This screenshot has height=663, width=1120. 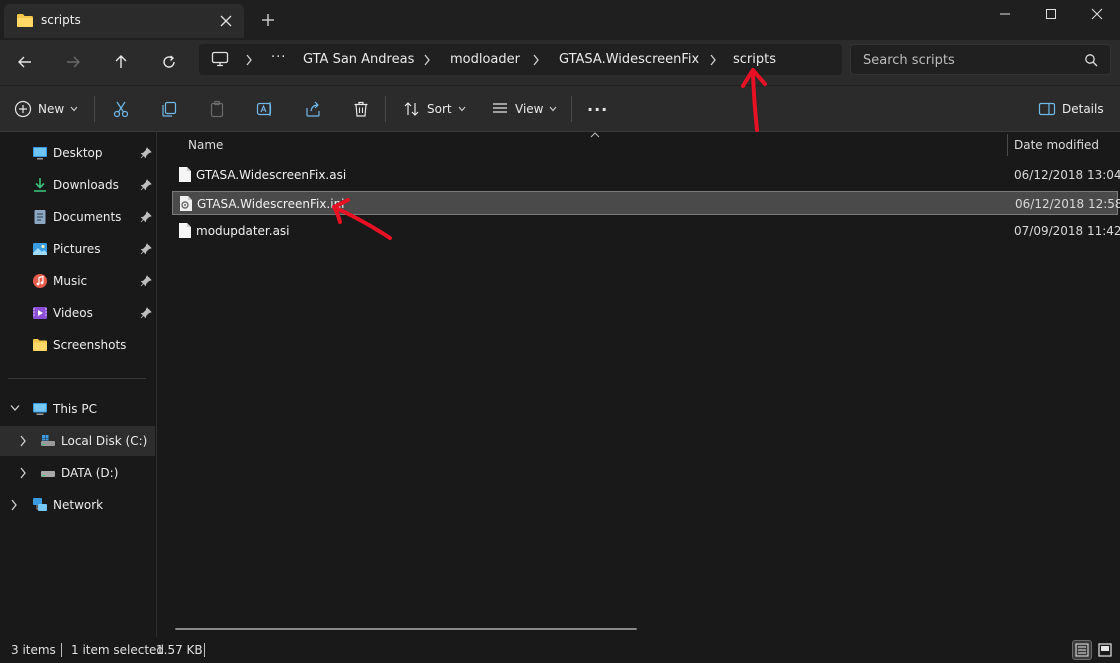 What do you see at coordinates (186, 203) in the screenshot?
I see `settings-file-icon` at bounding box center [186, 203].